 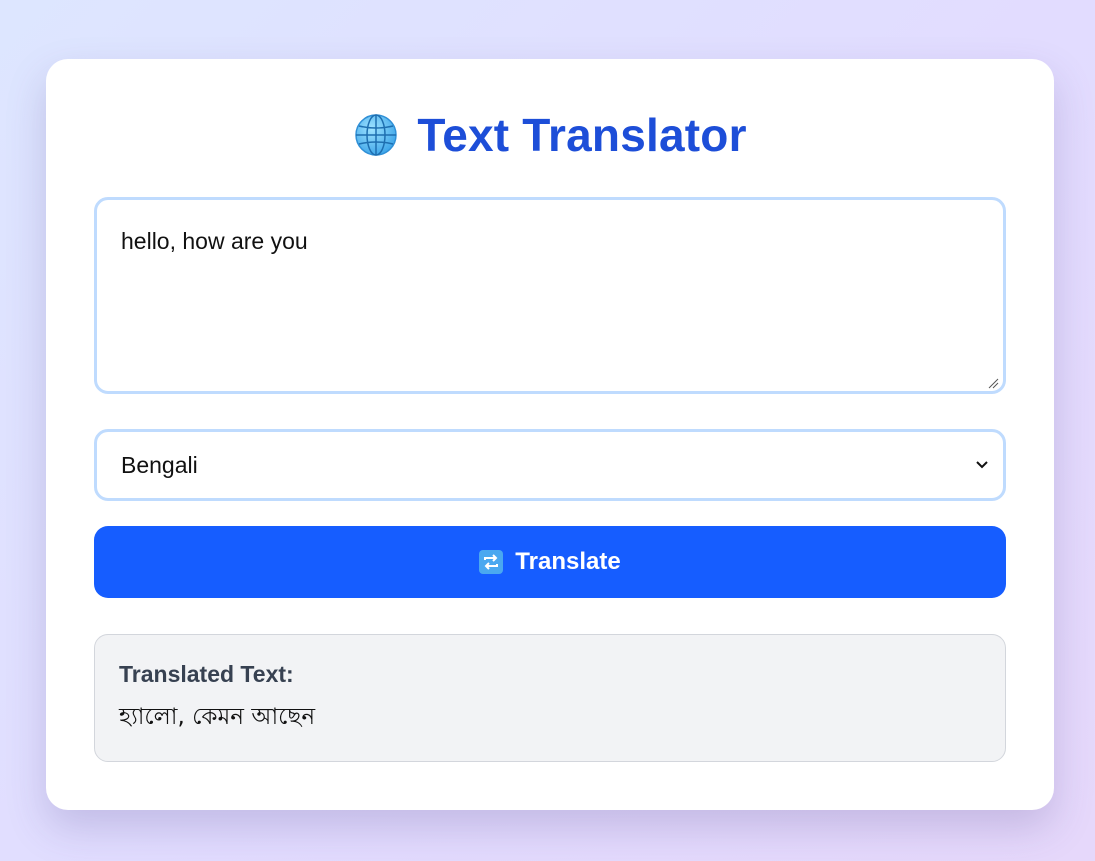 What do you see at coordinates (550, 698) in the screenshot?
I see `result-panel: Translated Text: হ্যালো, কেমন আছেন` at bounding box center [550, 698].